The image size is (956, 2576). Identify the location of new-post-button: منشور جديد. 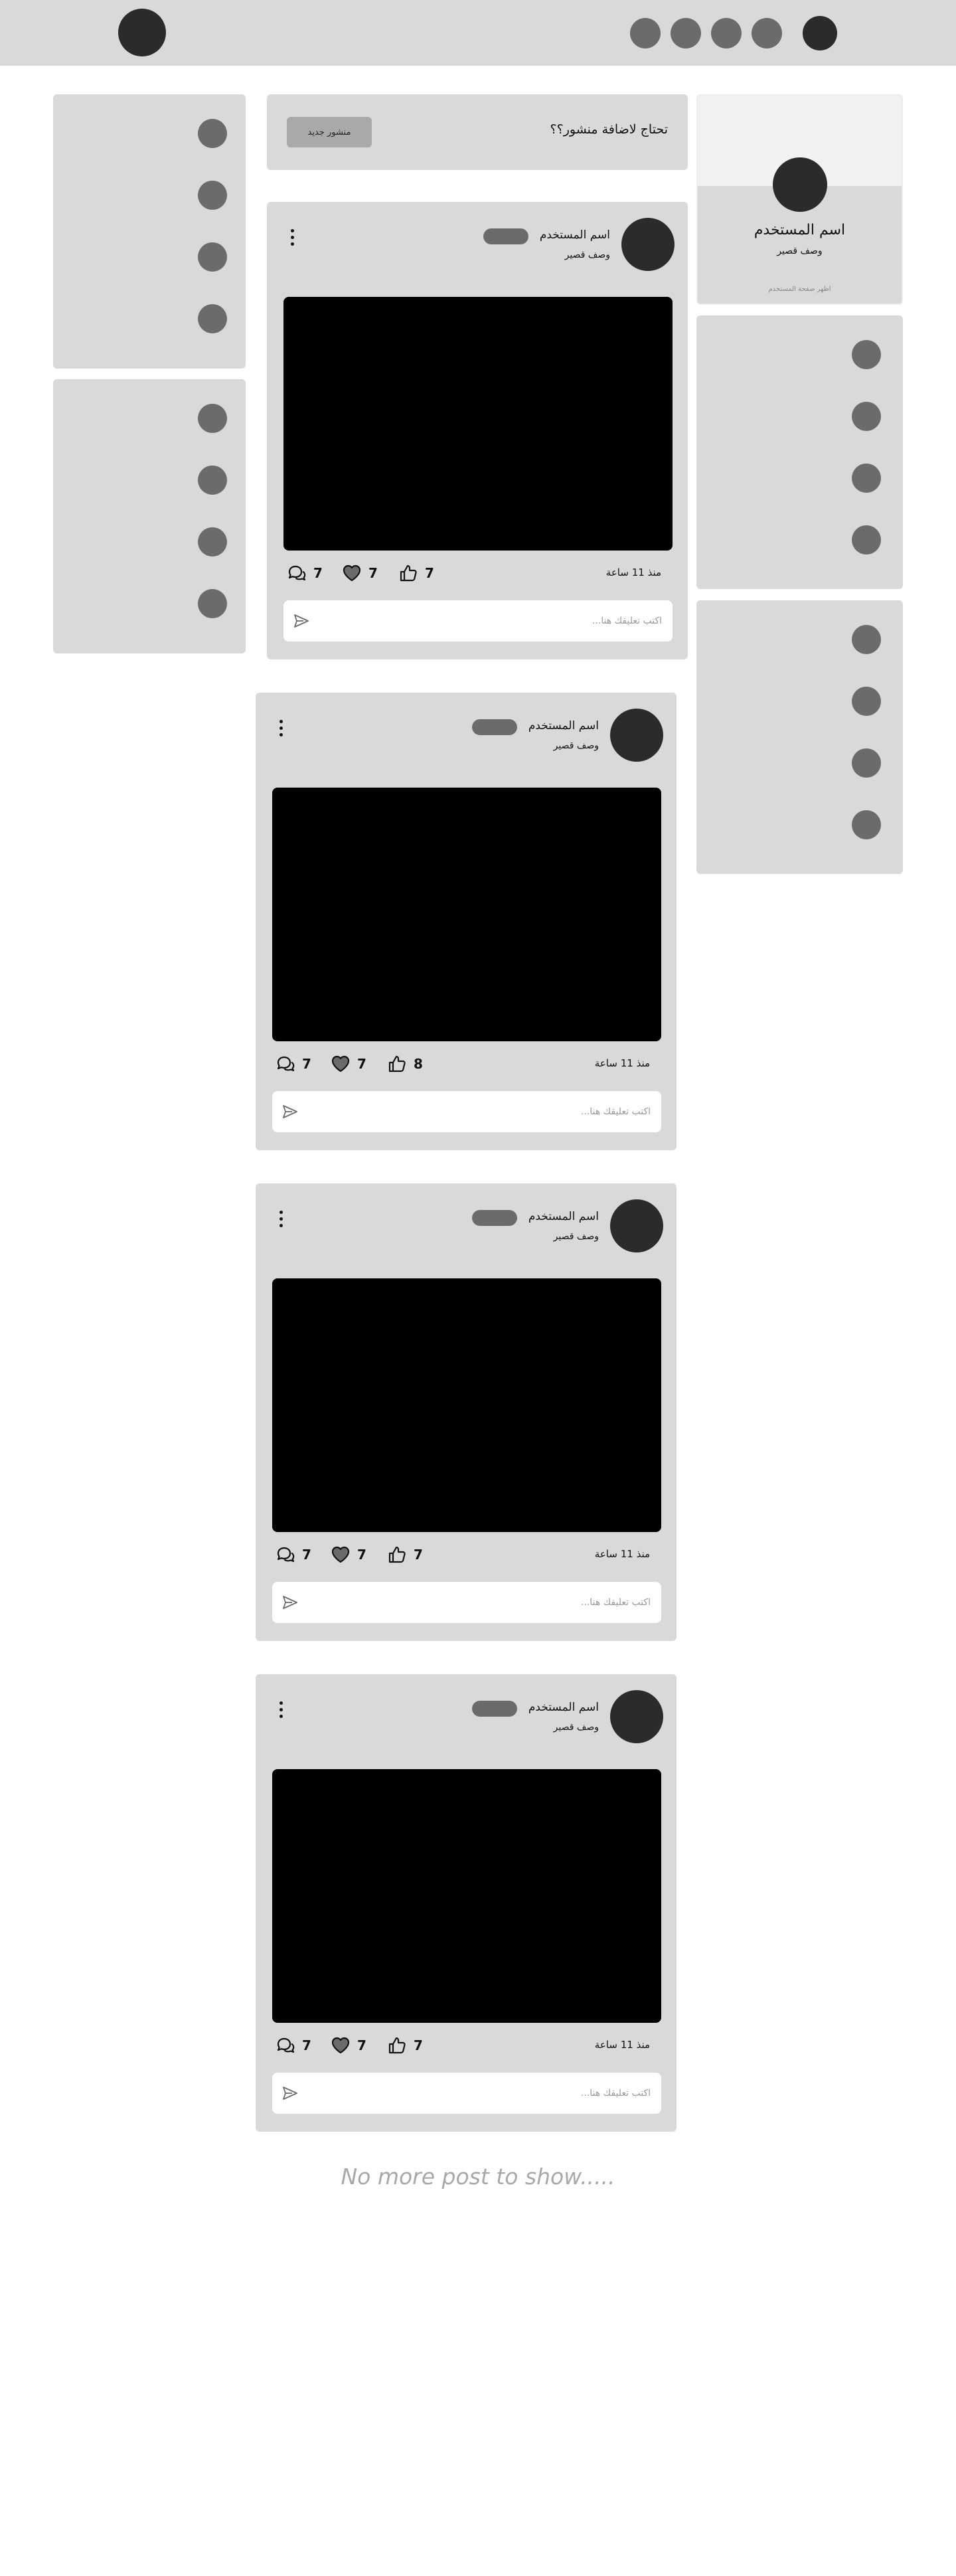
(329, 132).